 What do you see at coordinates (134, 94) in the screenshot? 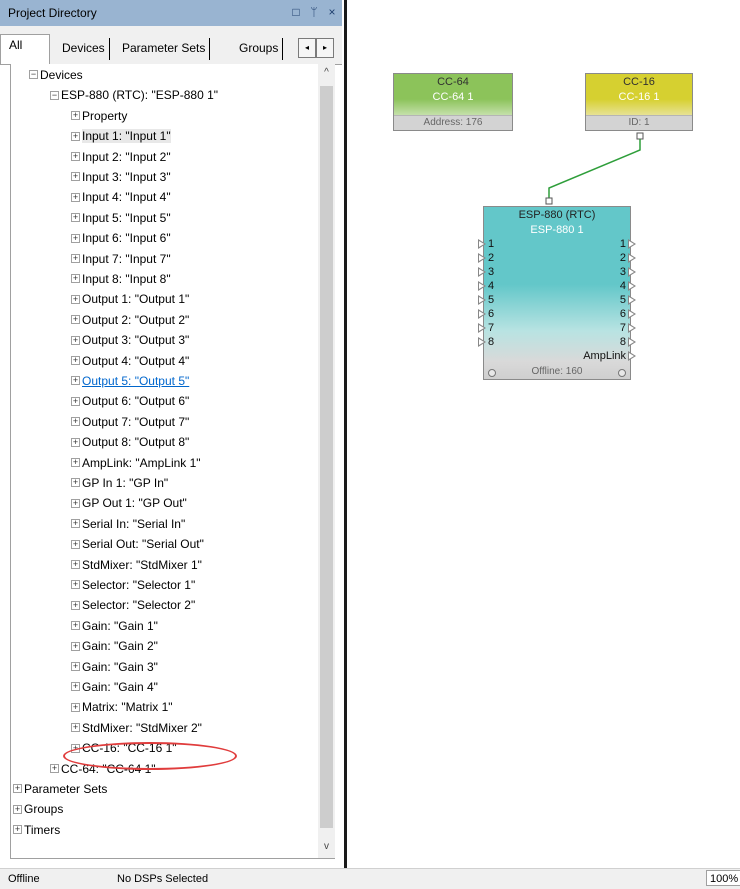
I see `tree-item: − ESP-880 (RTC): "ESP-880 1"` at bounding box center [134, 94].